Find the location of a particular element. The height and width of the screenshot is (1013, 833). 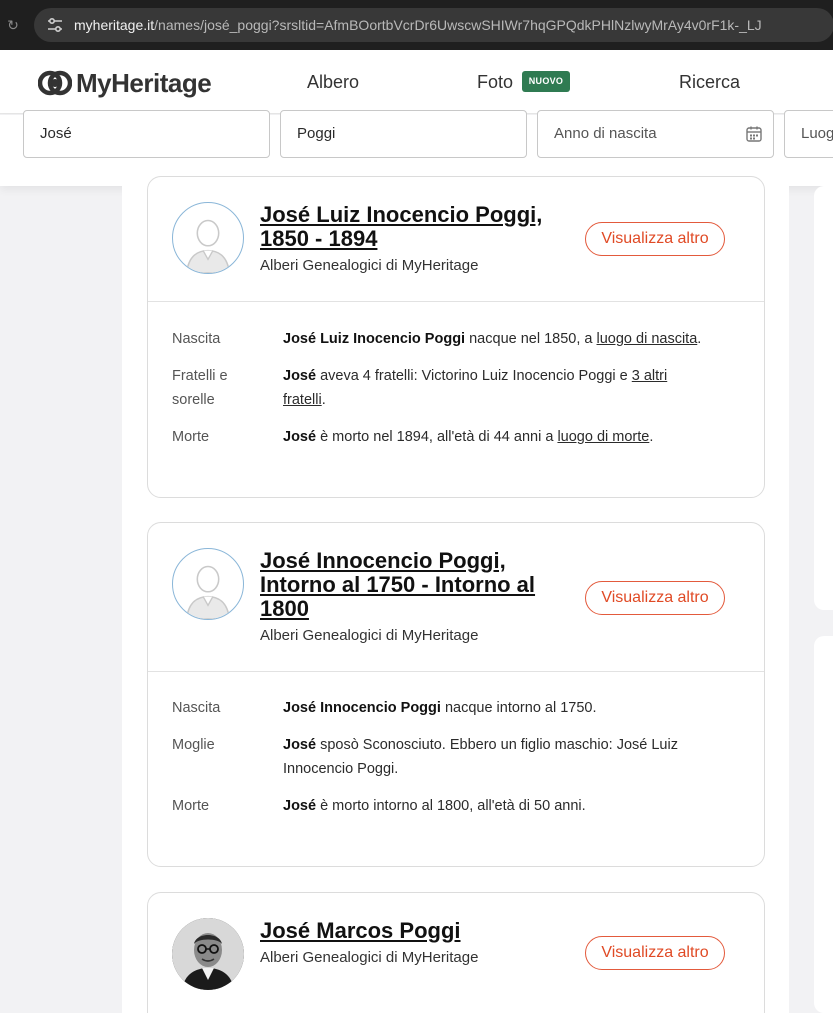

place-field: Luog is located at coordinates (808, 134).